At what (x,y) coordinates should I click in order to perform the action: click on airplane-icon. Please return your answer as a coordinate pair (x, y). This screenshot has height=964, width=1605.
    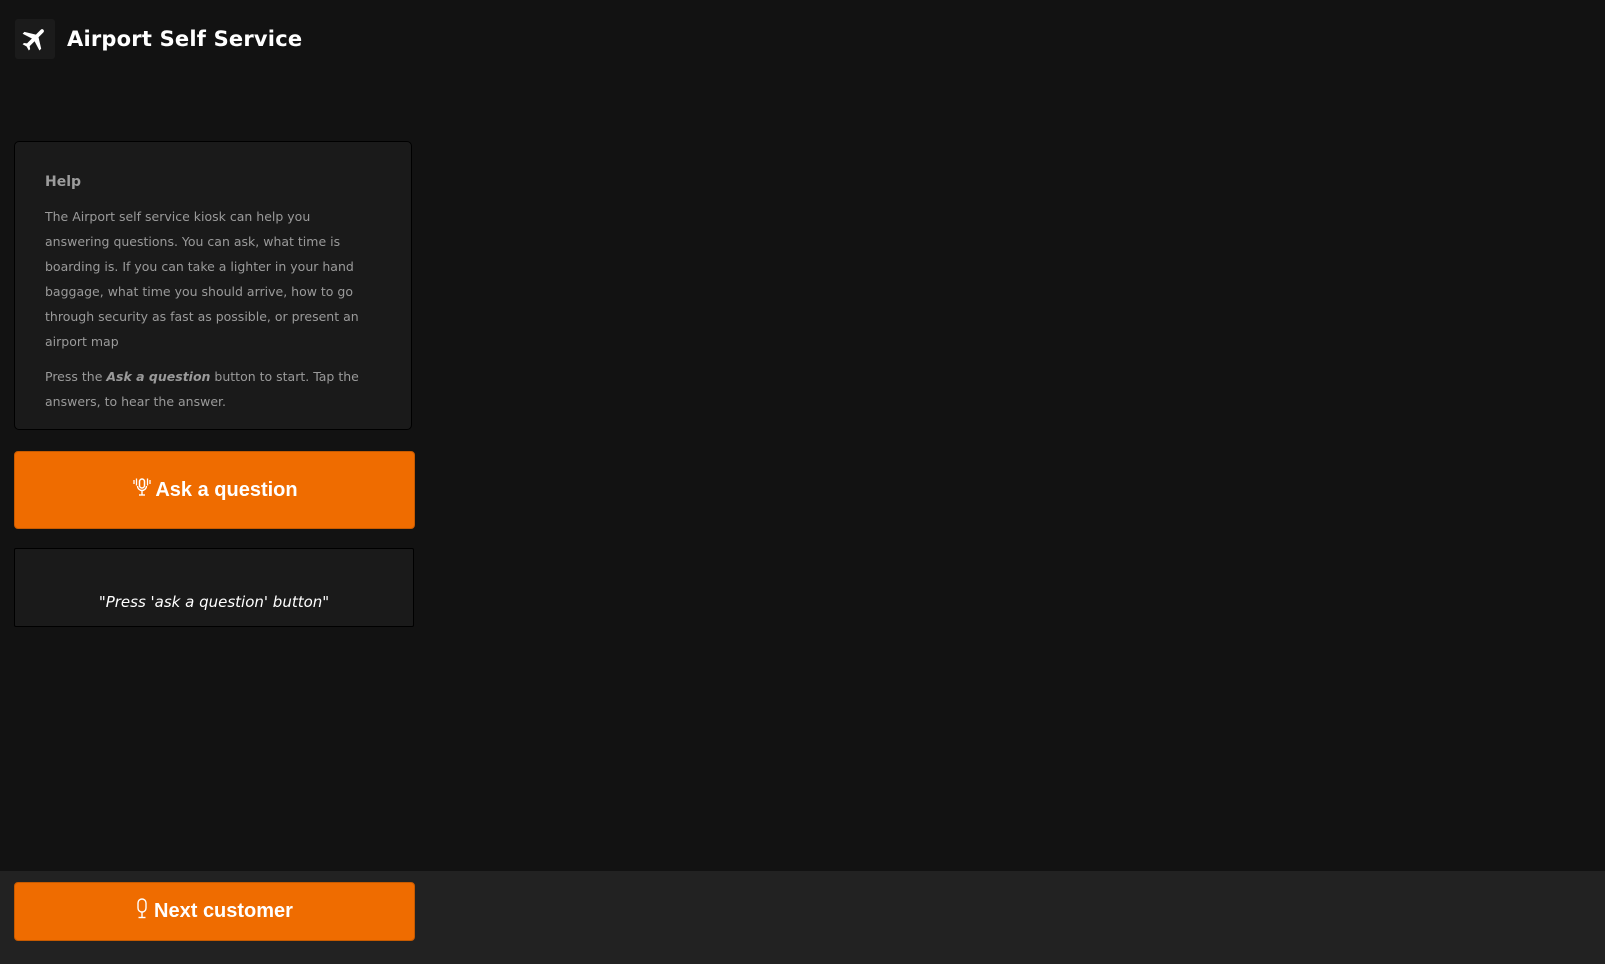
    Looking at the image, I should click on (35, 39).